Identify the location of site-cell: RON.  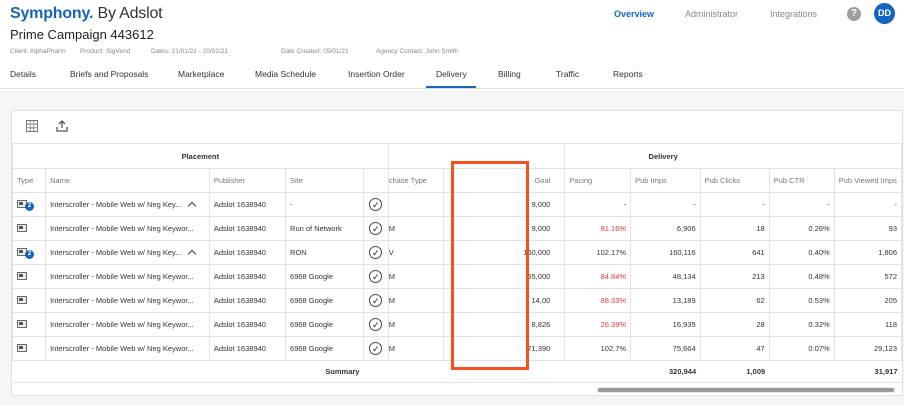
(324, 252).